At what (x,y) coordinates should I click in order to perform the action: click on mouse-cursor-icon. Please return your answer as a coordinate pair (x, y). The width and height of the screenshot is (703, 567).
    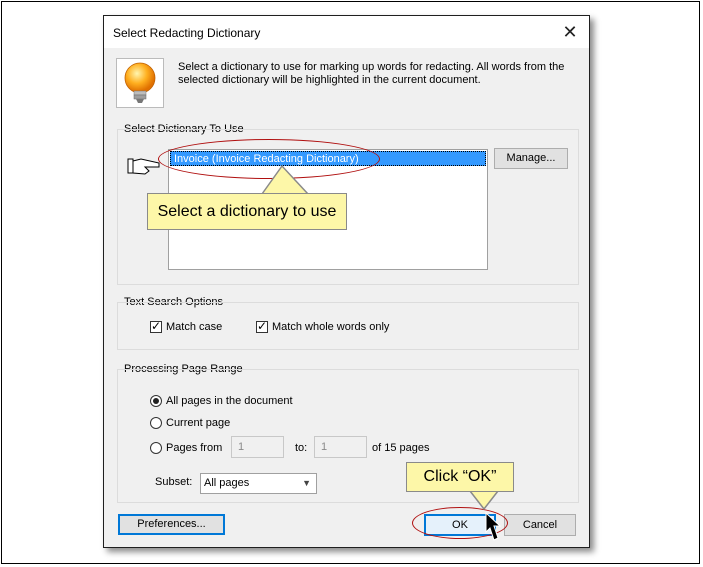
    Looking at the image, I should click on (493, 526).